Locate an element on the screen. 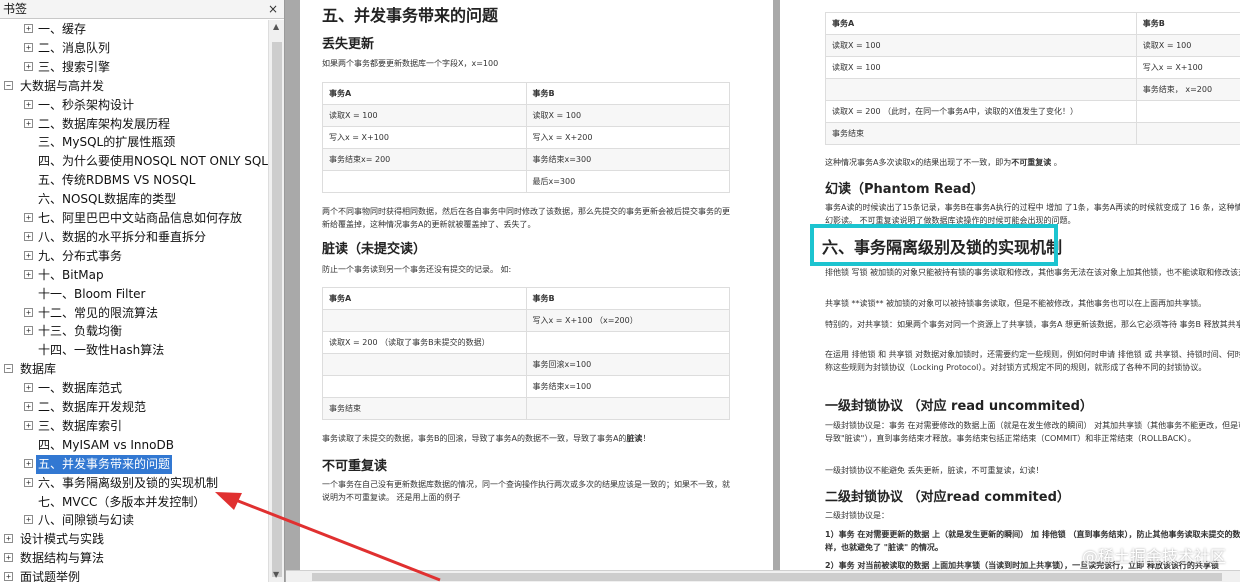 The width and height of the screenshot is (1240, 582). bookmark-item: + 二、数据库开发规范 is located at coordinates (134, 407).